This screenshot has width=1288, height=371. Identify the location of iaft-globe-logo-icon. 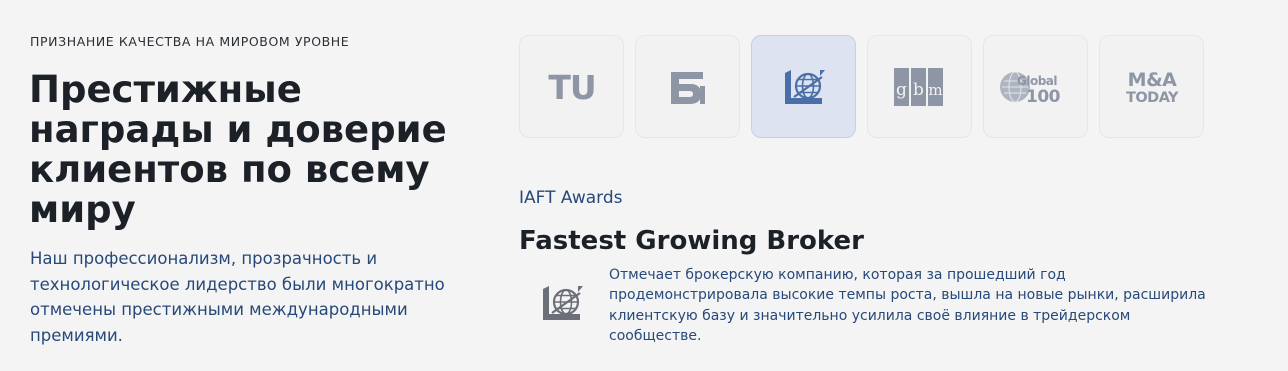
(804, 86).